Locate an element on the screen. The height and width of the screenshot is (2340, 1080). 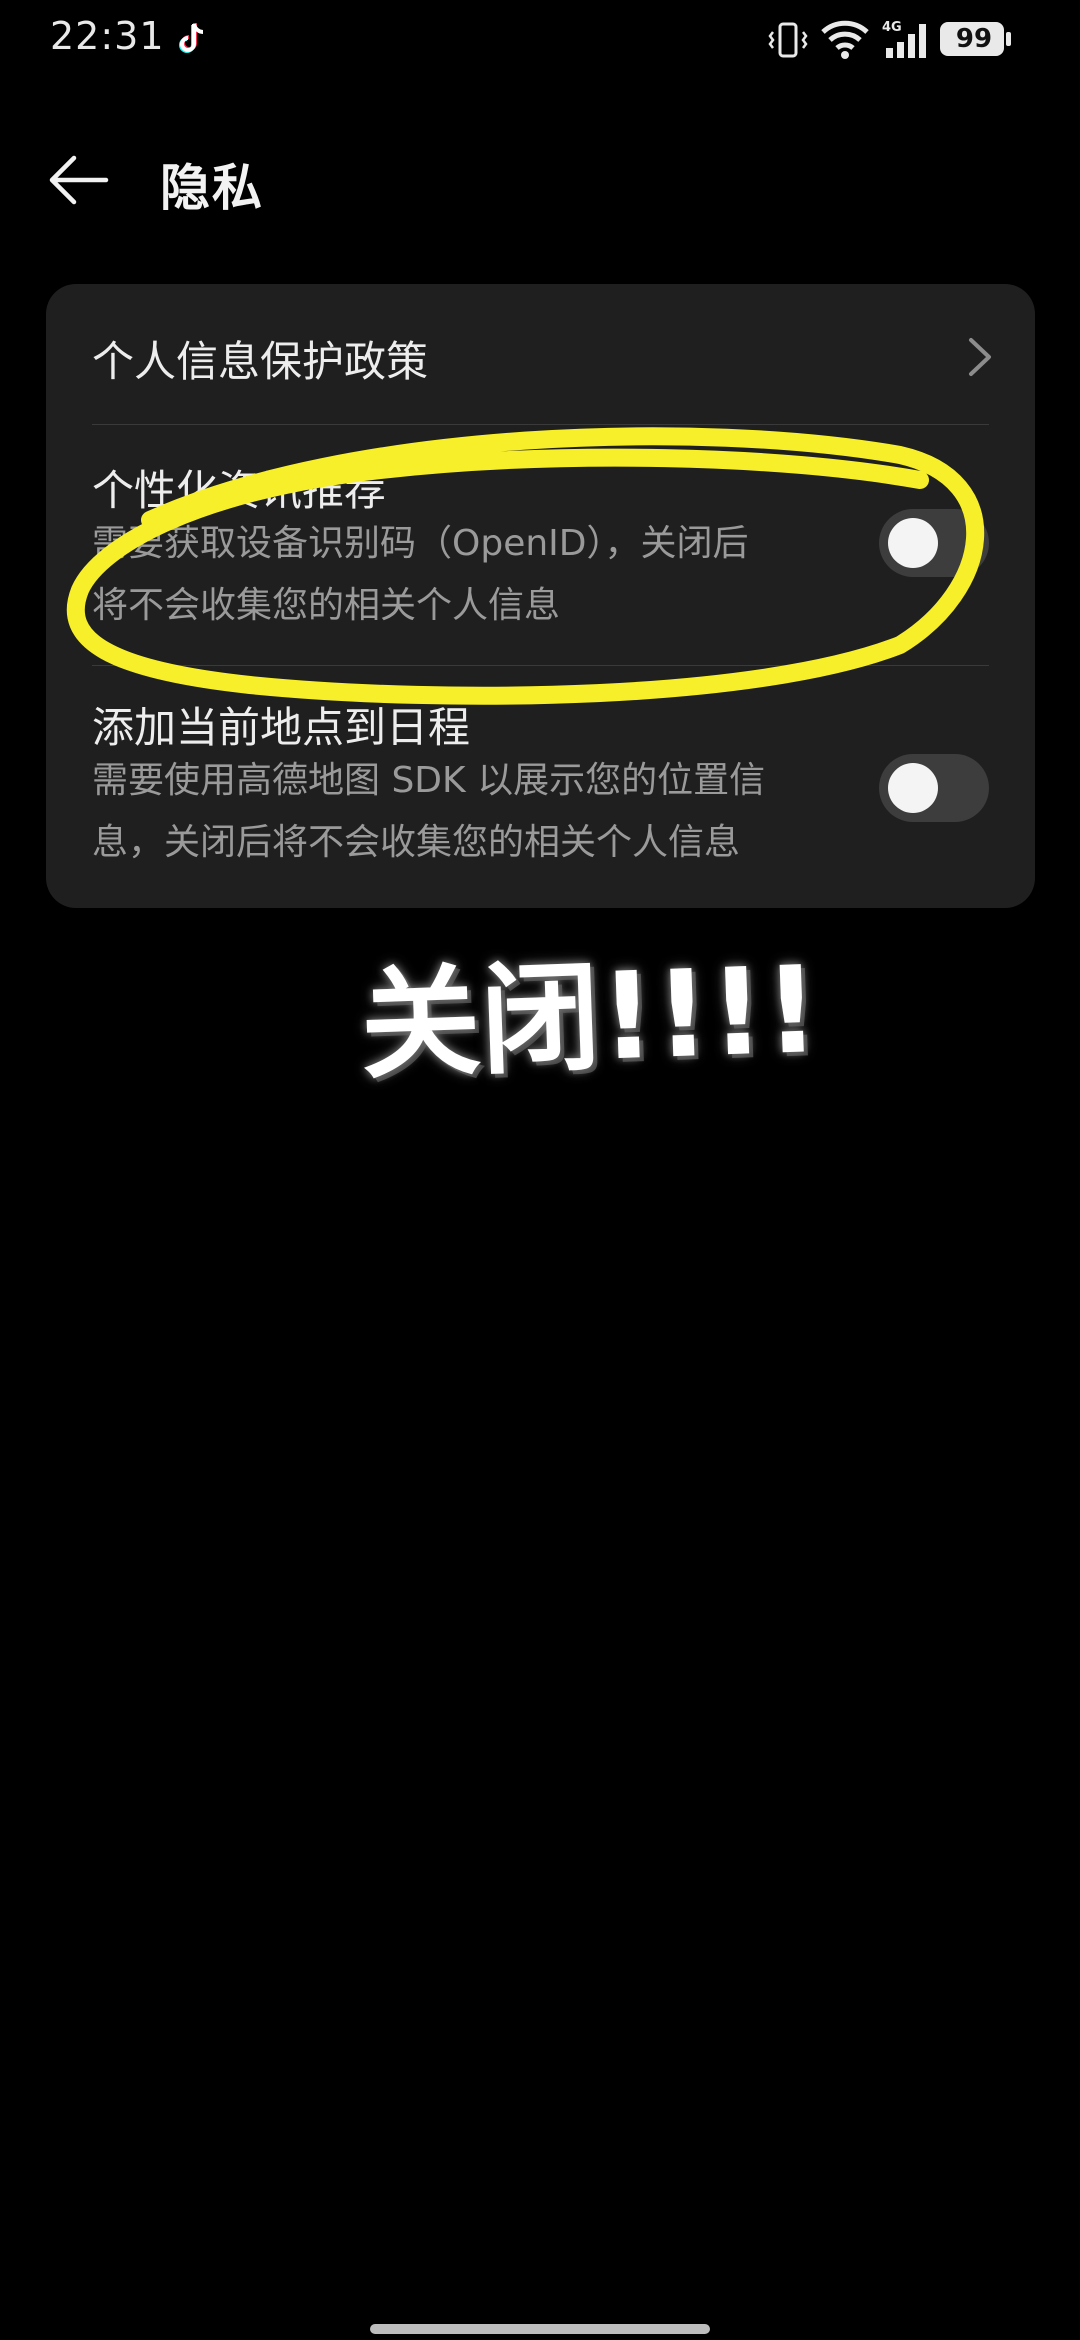
svg-text: 4G is located at coordinates (892, 27).